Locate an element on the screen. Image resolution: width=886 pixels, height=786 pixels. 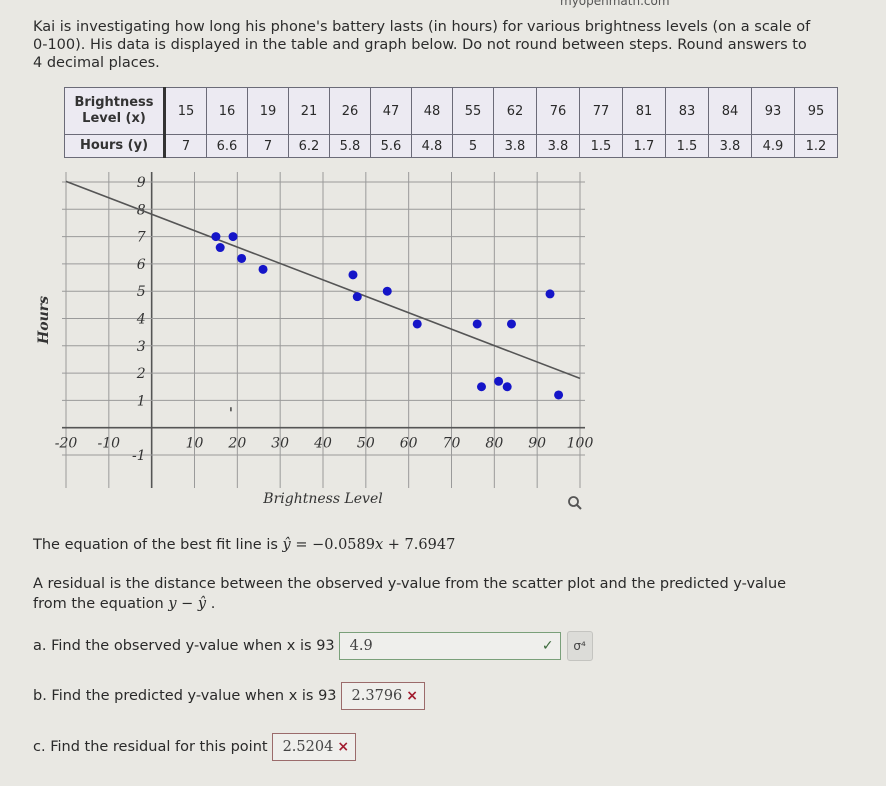
x-tick-label: 80 is located at coordinates (494, 444).